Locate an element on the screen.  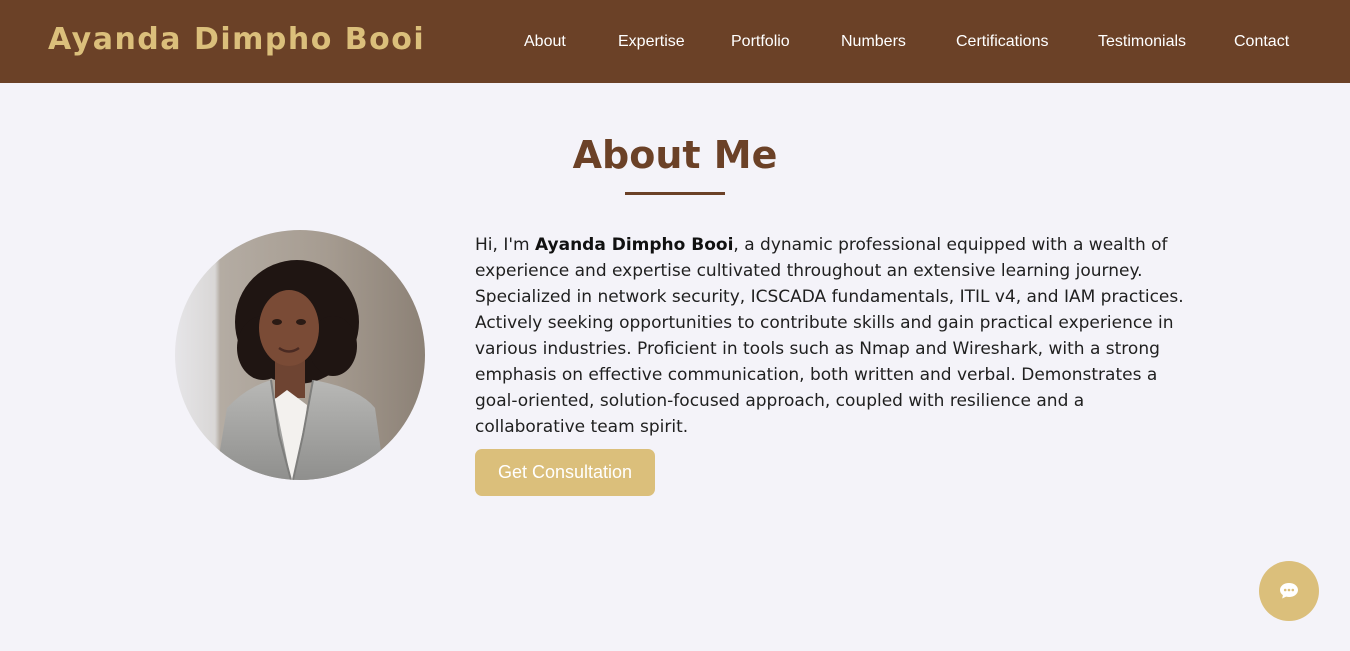
chat-bubble-icon is located at coordinates (1289, 591).